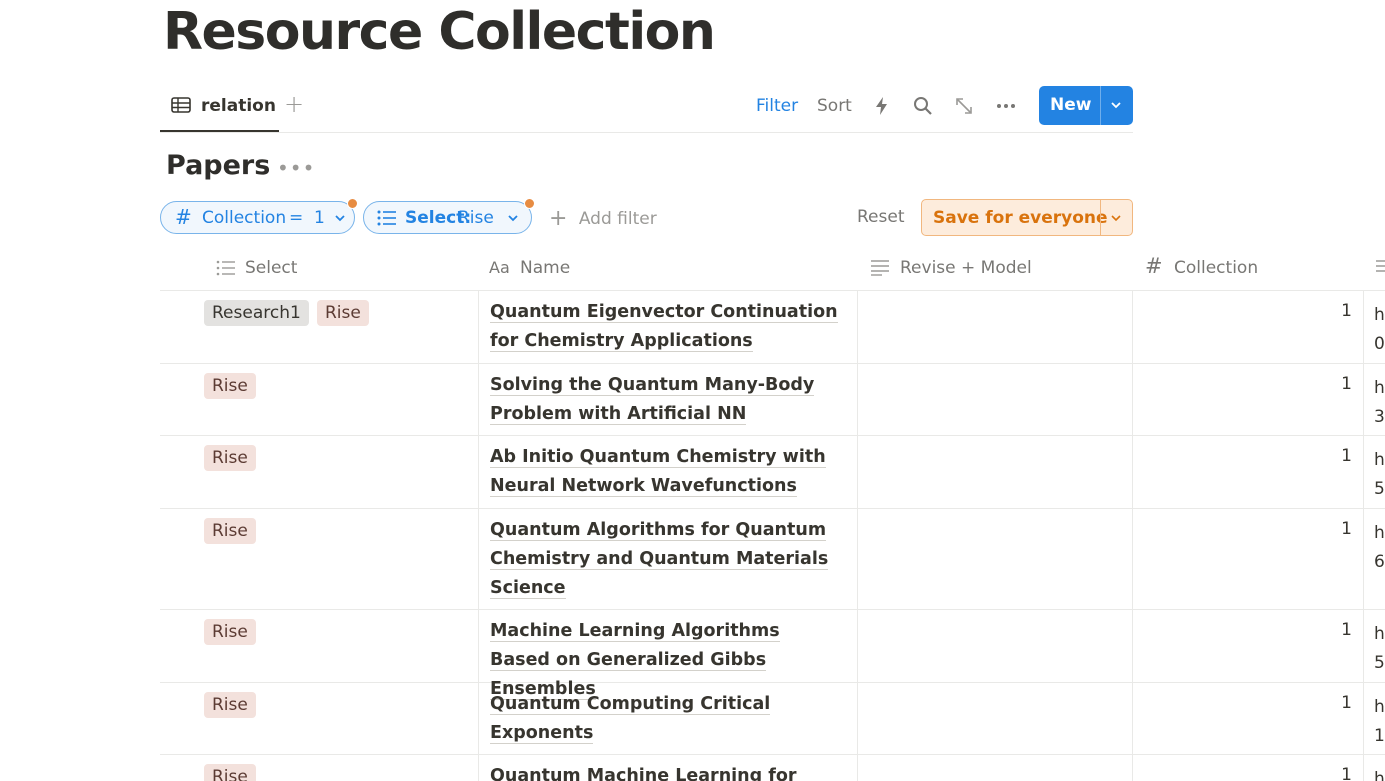 Image resolution: width=1385 pixels, height=781 pixels. I want to click on view-toolbar: relation + Filter Sort New, so click(646, 108).